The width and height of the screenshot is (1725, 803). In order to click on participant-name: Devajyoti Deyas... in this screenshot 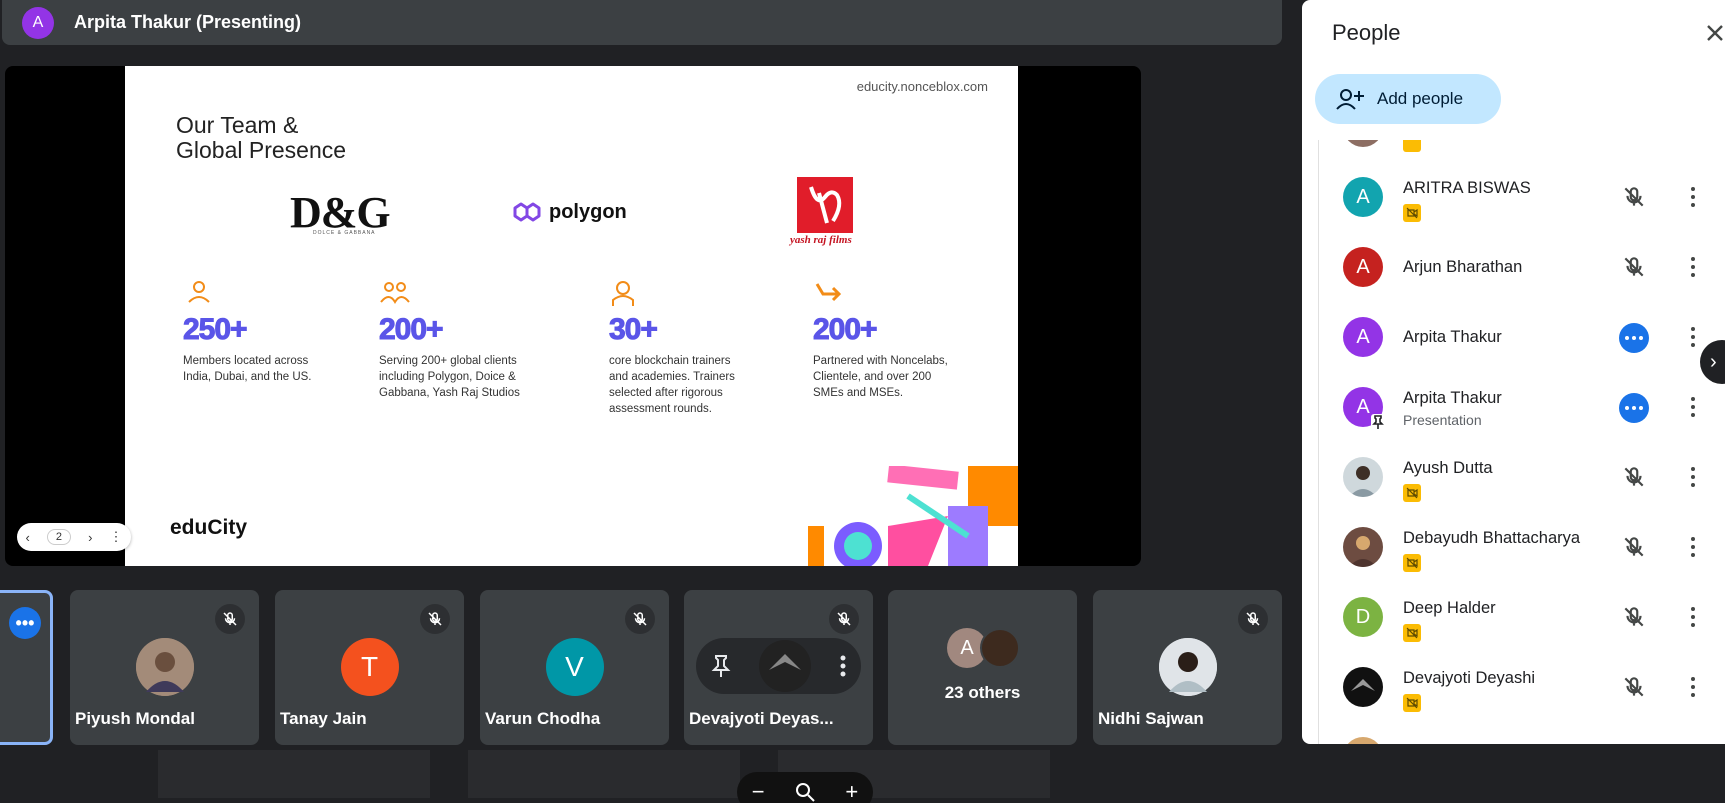, I will do `click(761, 718)`.